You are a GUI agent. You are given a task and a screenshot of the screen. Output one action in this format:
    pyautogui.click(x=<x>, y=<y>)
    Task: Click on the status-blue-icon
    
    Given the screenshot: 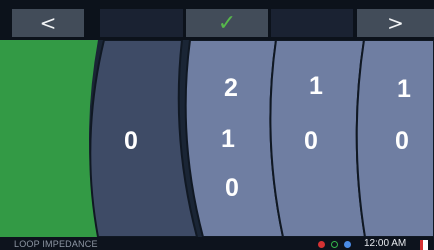 What is the action you would take?
    pyautogui.click(x=347, y=244)
    